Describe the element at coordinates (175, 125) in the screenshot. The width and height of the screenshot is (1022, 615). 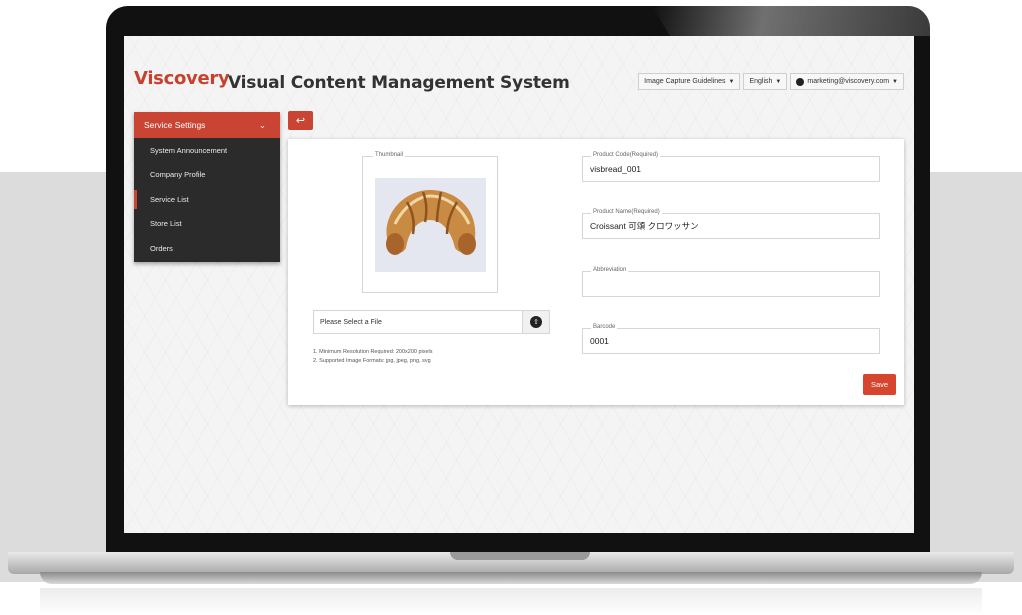
I see `sidebar-section-label: Service Settings` at that location.